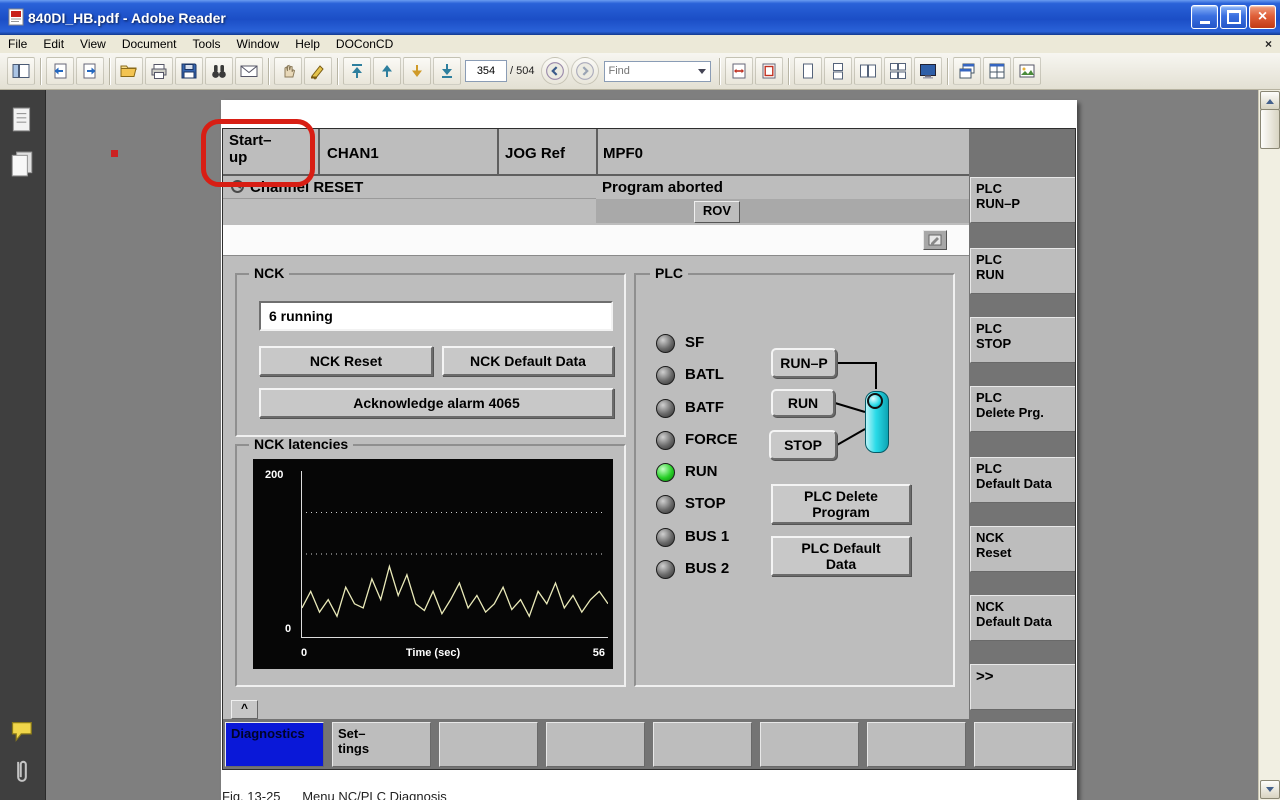 Image resolution: width=1280 pixels, height=800 pixels. I want to click on alarm-edit-button, so click(935, 240).